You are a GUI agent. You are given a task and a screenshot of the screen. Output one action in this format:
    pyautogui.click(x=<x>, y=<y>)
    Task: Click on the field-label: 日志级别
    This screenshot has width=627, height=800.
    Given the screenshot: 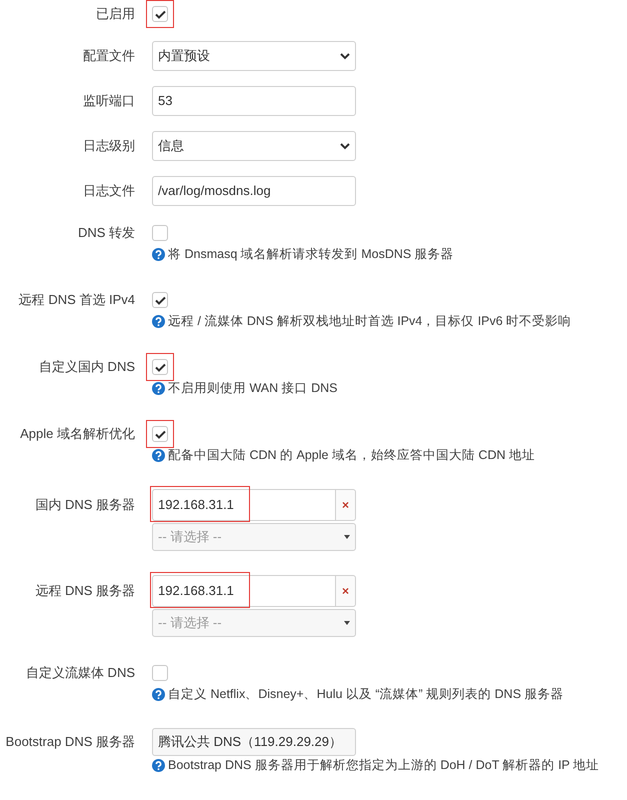 What is the action you would take?
    pyautogui.click(x=109, y=146)
    